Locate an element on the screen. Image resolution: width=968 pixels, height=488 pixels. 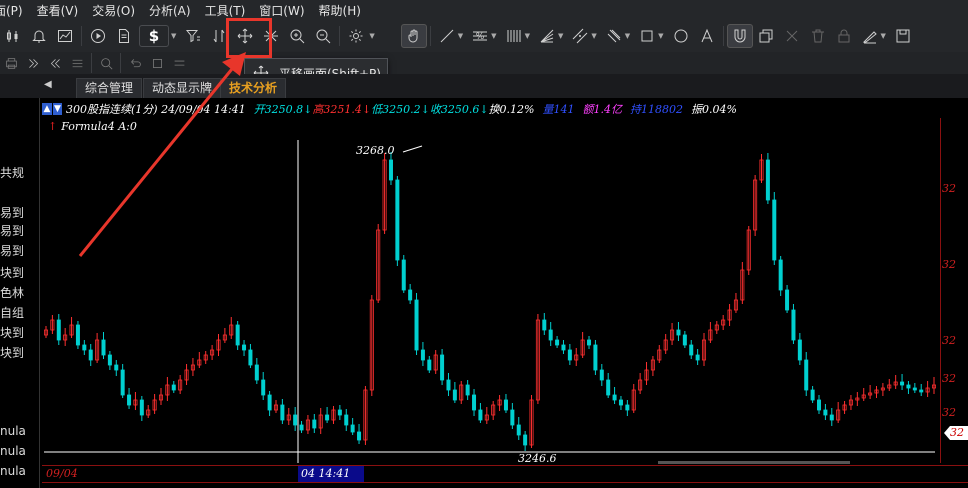
time-axis is located at coordinates (505, 474).